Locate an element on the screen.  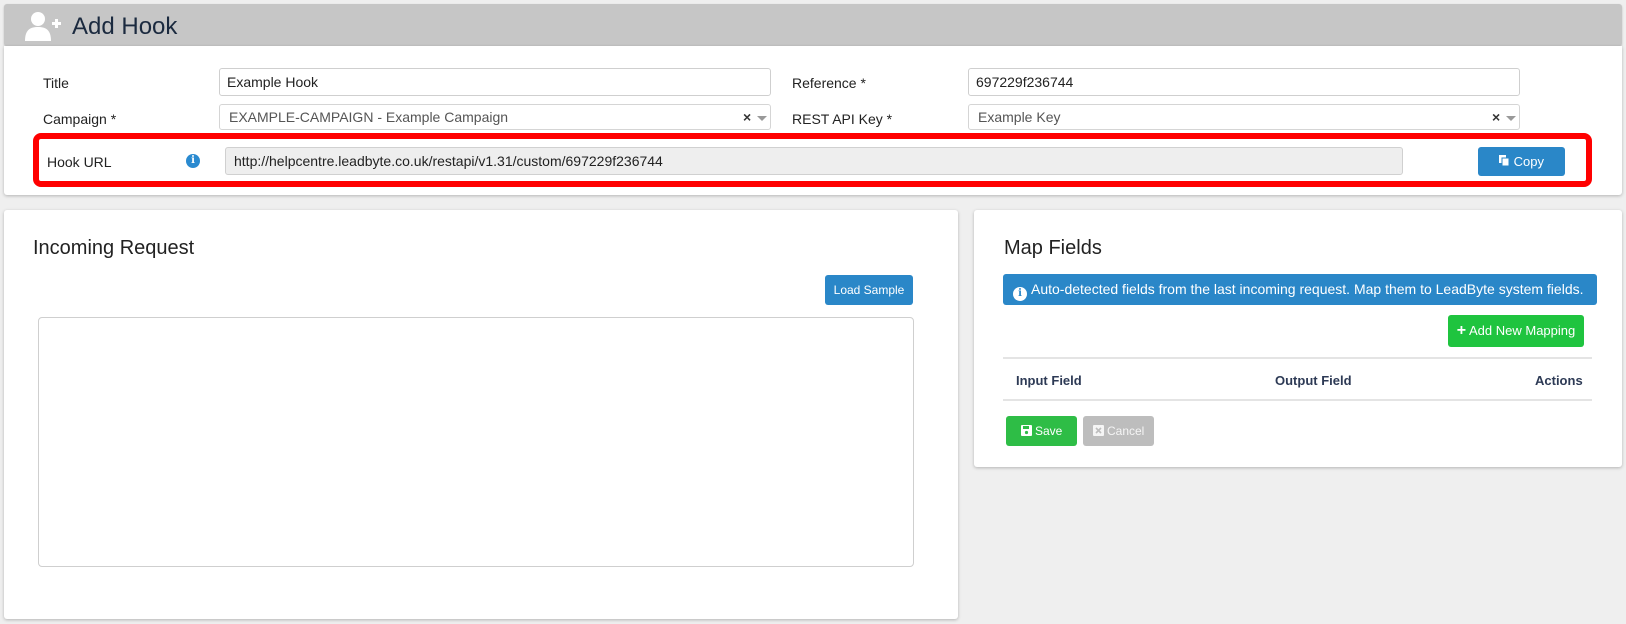
load-sample-button: Load Sample is located at coordinates (869, 290).